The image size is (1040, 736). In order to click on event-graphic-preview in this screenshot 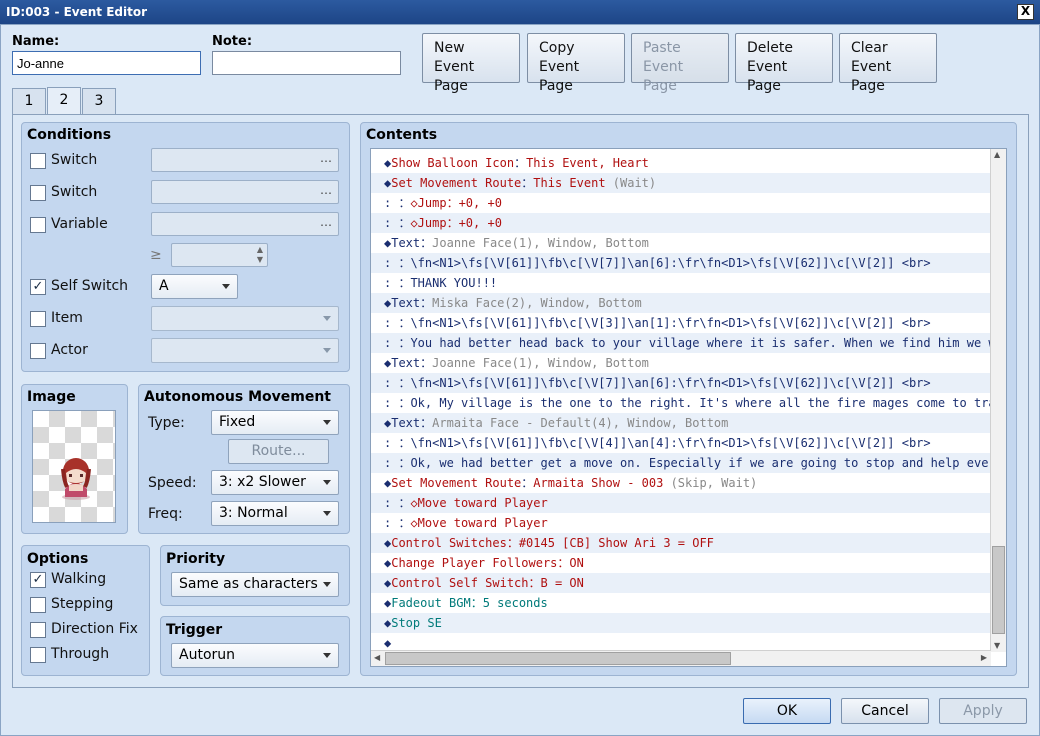, I will do `click(74, 466)`.